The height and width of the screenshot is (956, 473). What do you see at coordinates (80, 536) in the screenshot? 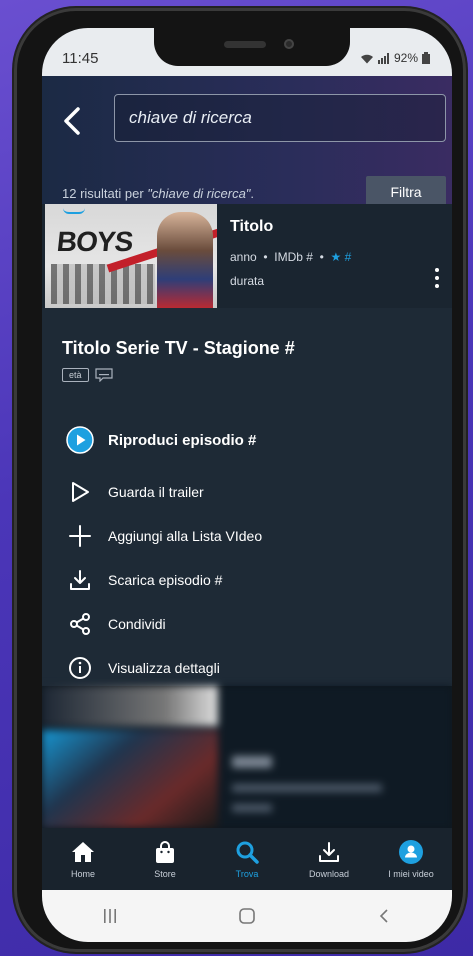
I see `plus-icon` at bounding box center [80, 536].